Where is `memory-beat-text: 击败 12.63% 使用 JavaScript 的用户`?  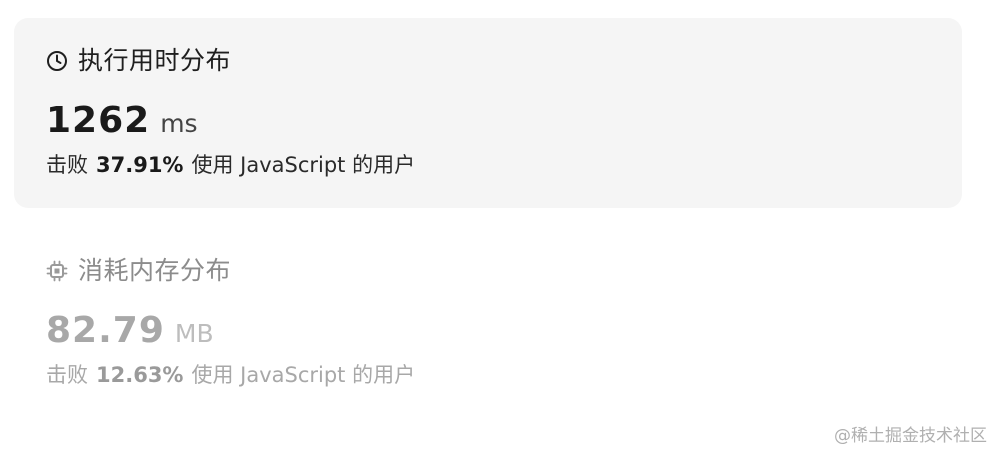
memory-beat-text: 击败 12.63% 使用 JavaScript 的用户 is located at coordinates (488, 375).